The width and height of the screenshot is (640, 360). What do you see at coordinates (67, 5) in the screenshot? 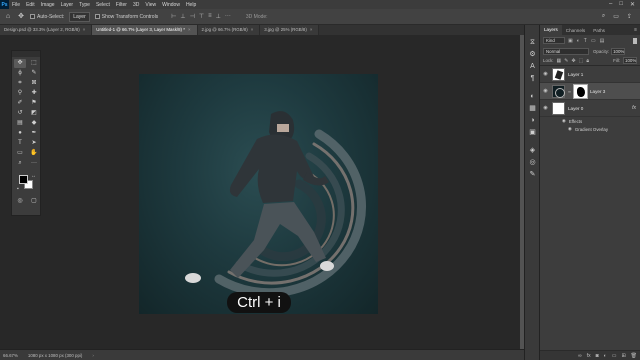
I see `menu-layer: Layer` at bounding box center [67, 5].